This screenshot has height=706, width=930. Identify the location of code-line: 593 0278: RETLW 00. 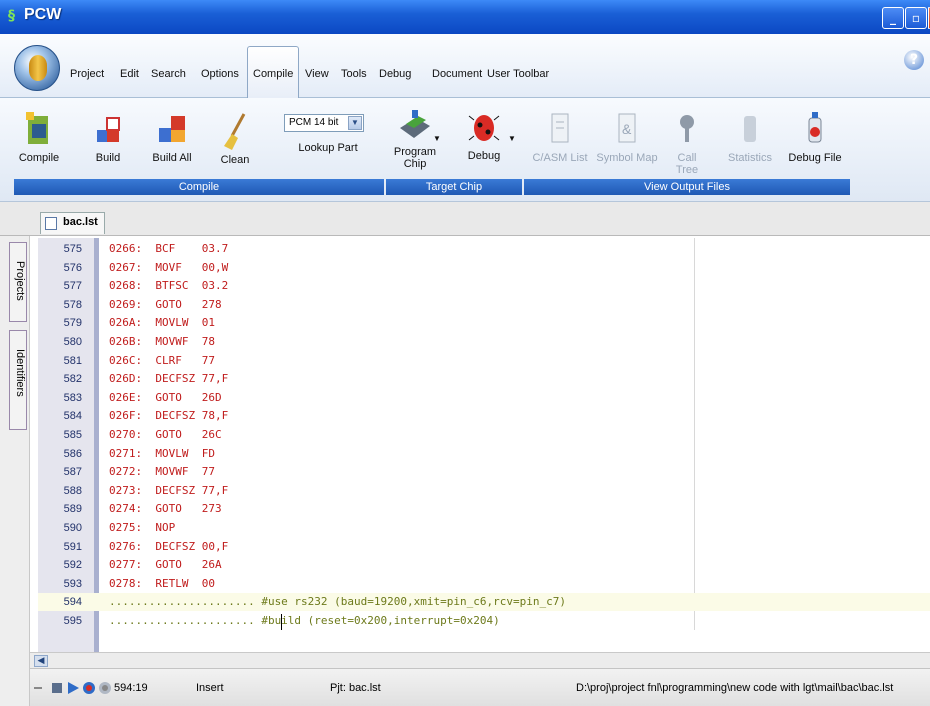
(484, 584).